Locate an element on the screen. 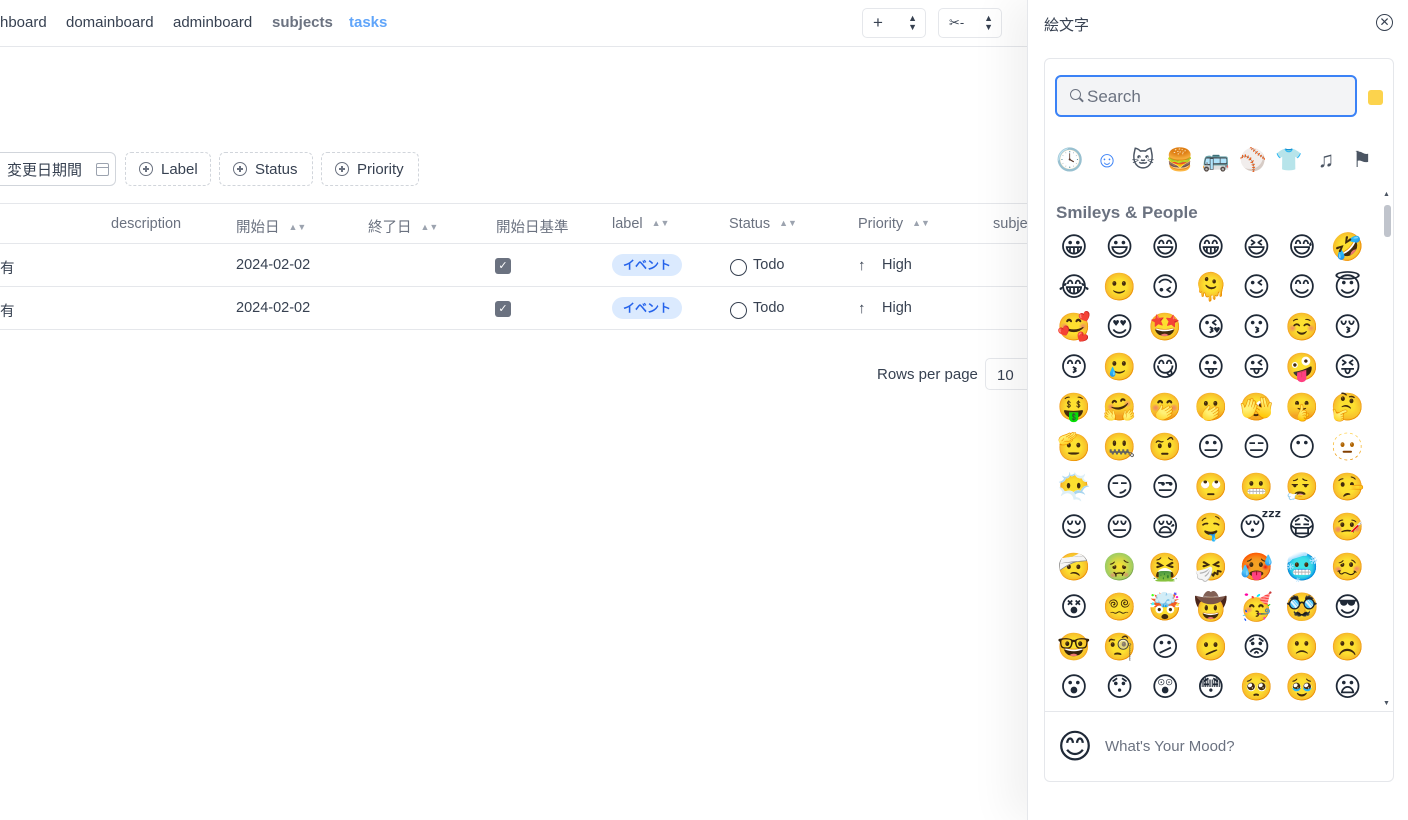 The width and height of the screenshot is (1408, 820). date-range-filter: 変更日期間 is located at coordinates (58, 169).